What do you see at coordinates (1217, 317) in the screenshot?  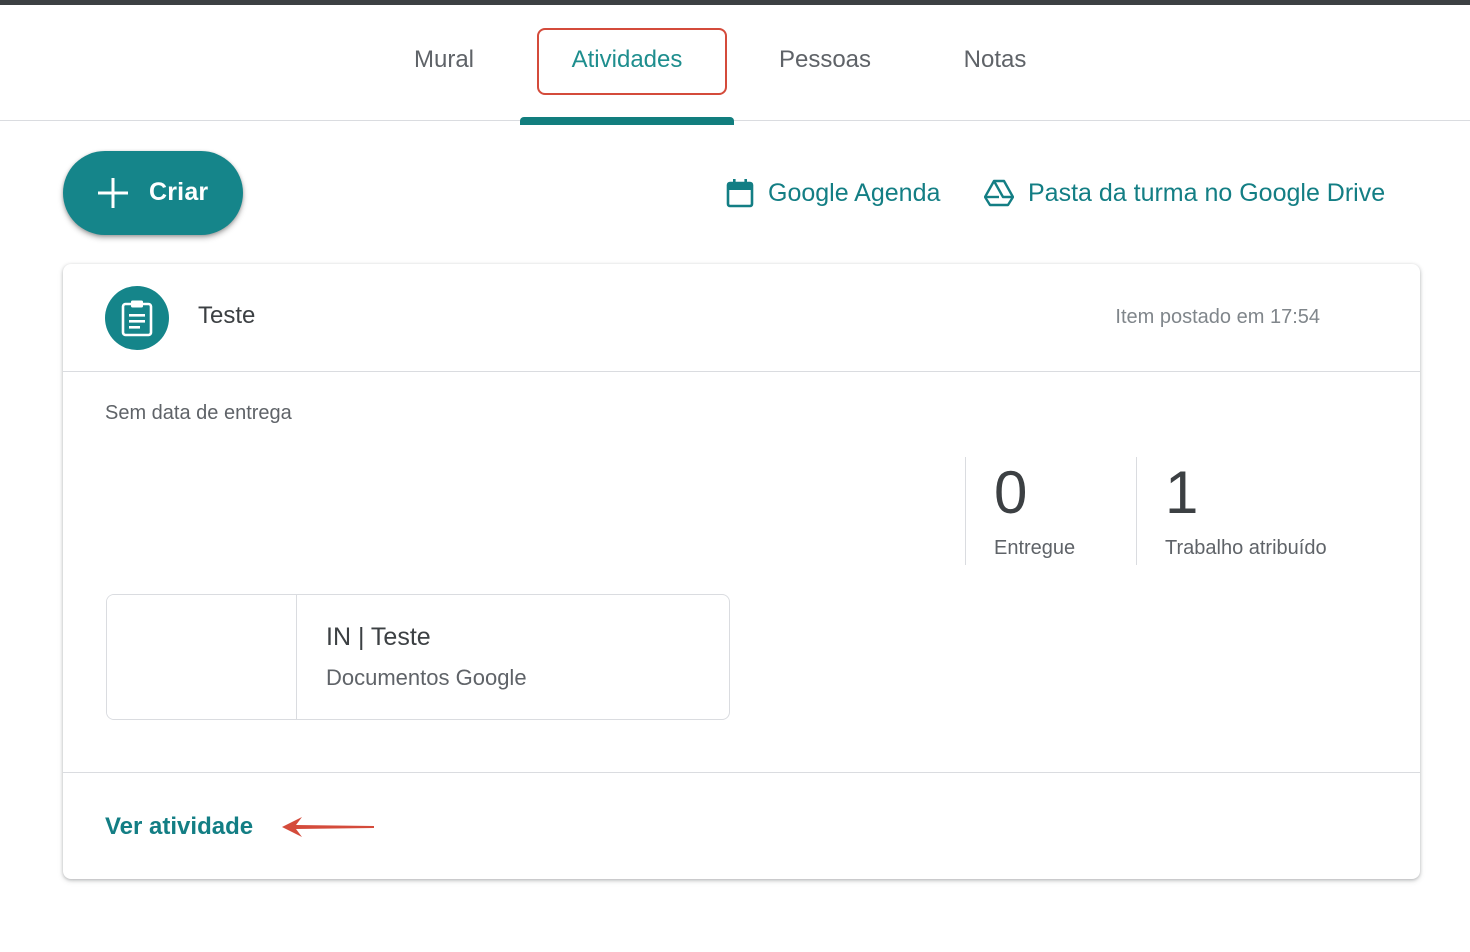 I see `posted-time: Item postado em 17:54` at bounding box center [1217, 317].